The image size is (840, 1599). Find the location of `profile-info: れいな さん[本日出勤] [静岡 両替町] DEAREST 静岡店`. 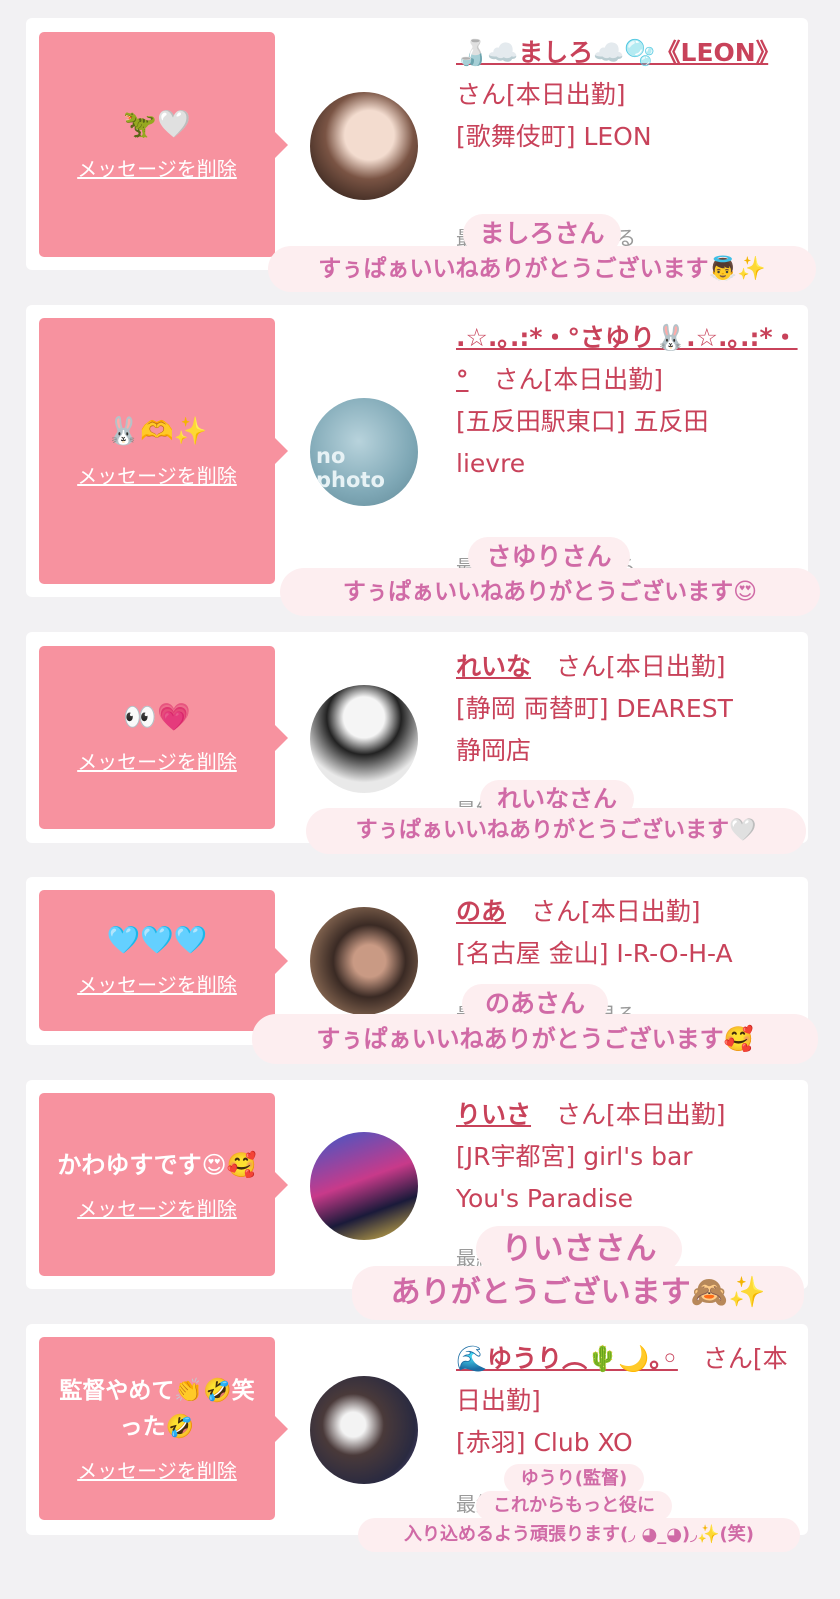

profile-info: れいな さん[本日出勤] [静岡 両替町] DEAREST 静岡店 is located at coordinates (628, 709).